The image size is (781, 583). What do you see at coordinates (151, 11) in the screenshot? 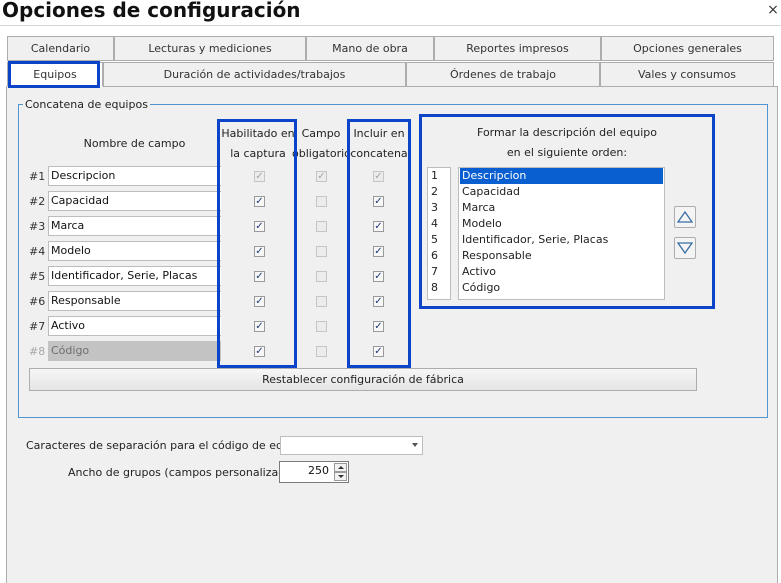
I see `window-title: Opciones de configuración` at bounding box center [151, 11].